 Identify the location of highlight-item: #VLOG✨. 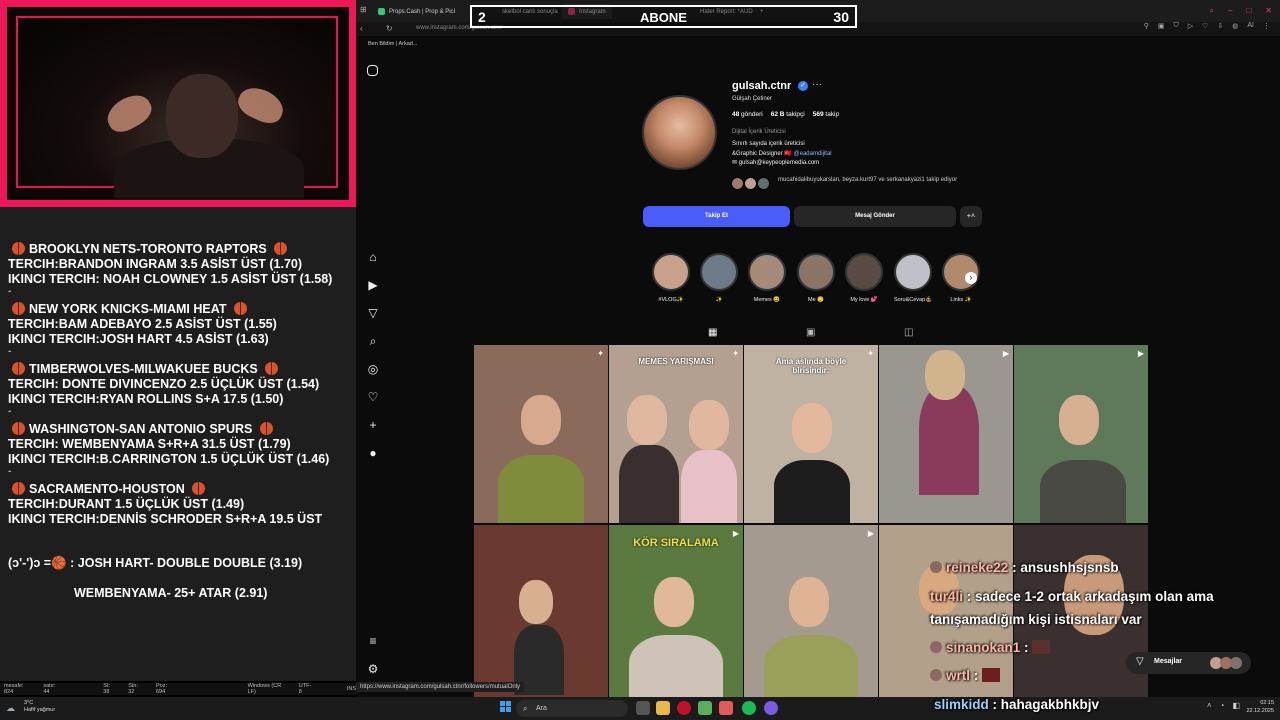
(671, 278).